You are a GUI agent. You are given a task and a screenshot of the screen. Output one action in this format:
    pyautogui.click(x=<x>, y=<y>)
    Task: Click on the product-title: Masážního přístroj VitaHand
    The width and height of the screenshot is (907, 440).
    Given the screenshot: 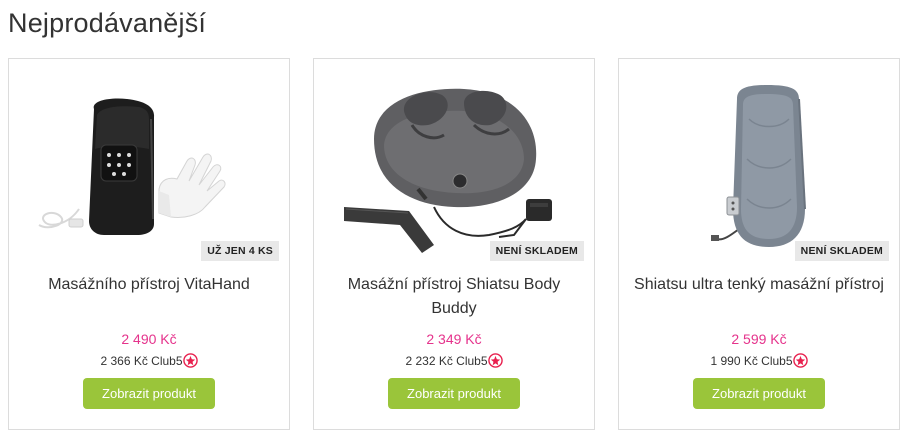 What is the action you would take?
    pyautogui.click(x=149, y=285)
    